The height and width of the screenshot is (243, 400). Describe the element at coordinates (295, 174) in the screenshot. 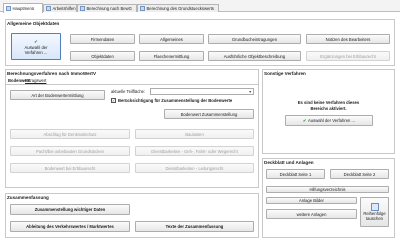

I see `cover-page-1-button: Deckblatt Seite 1` at that location.